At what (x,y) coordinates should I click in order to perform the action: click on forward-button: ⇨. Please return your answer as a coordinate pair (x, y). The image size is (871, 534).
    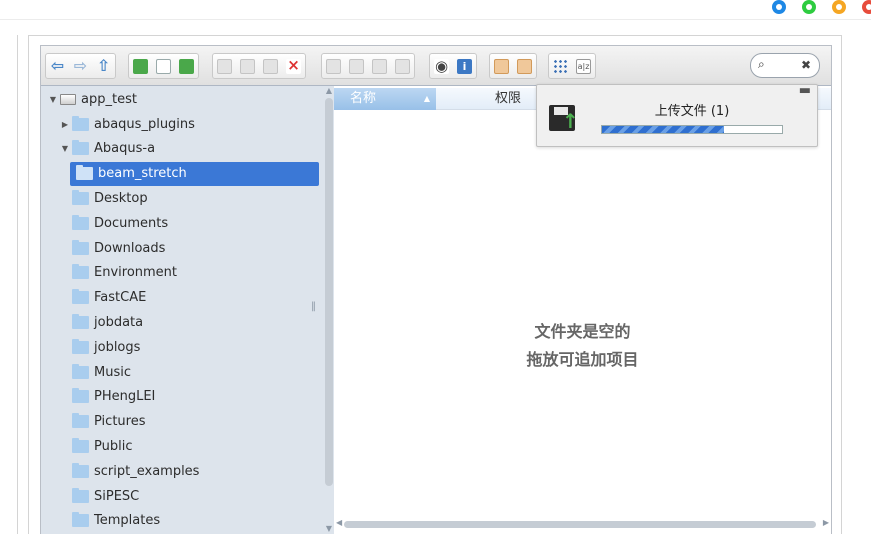
    Looking at the image, I should click on (80, 66).